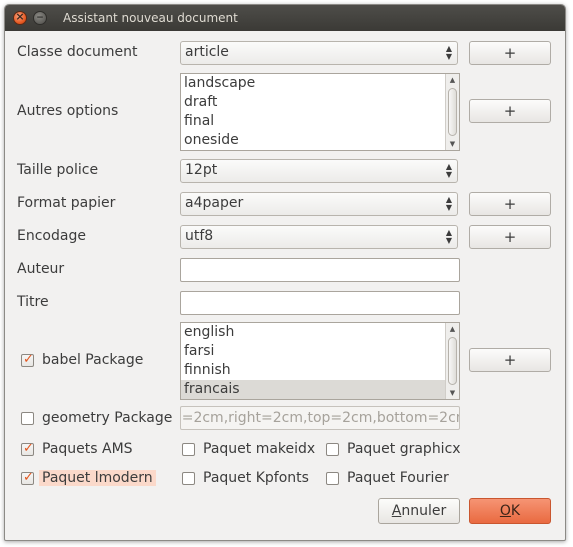 The image size is (573, 547). What do you see at coordinates (320, 332) in the screenshot?
I see `list-item: english` at bounding box center [320, 332].